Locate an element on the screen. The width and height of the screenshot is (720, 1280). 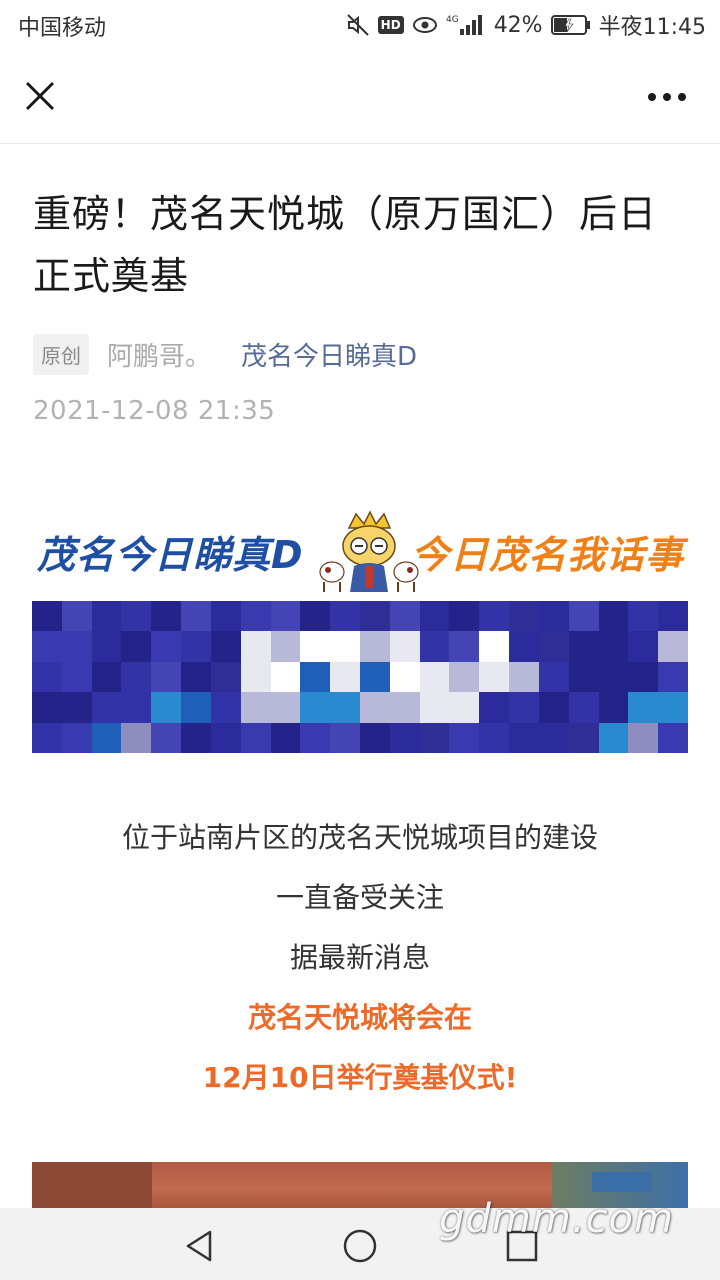
clock-time: 半夜11:45 is located at coordinates (652, 27).